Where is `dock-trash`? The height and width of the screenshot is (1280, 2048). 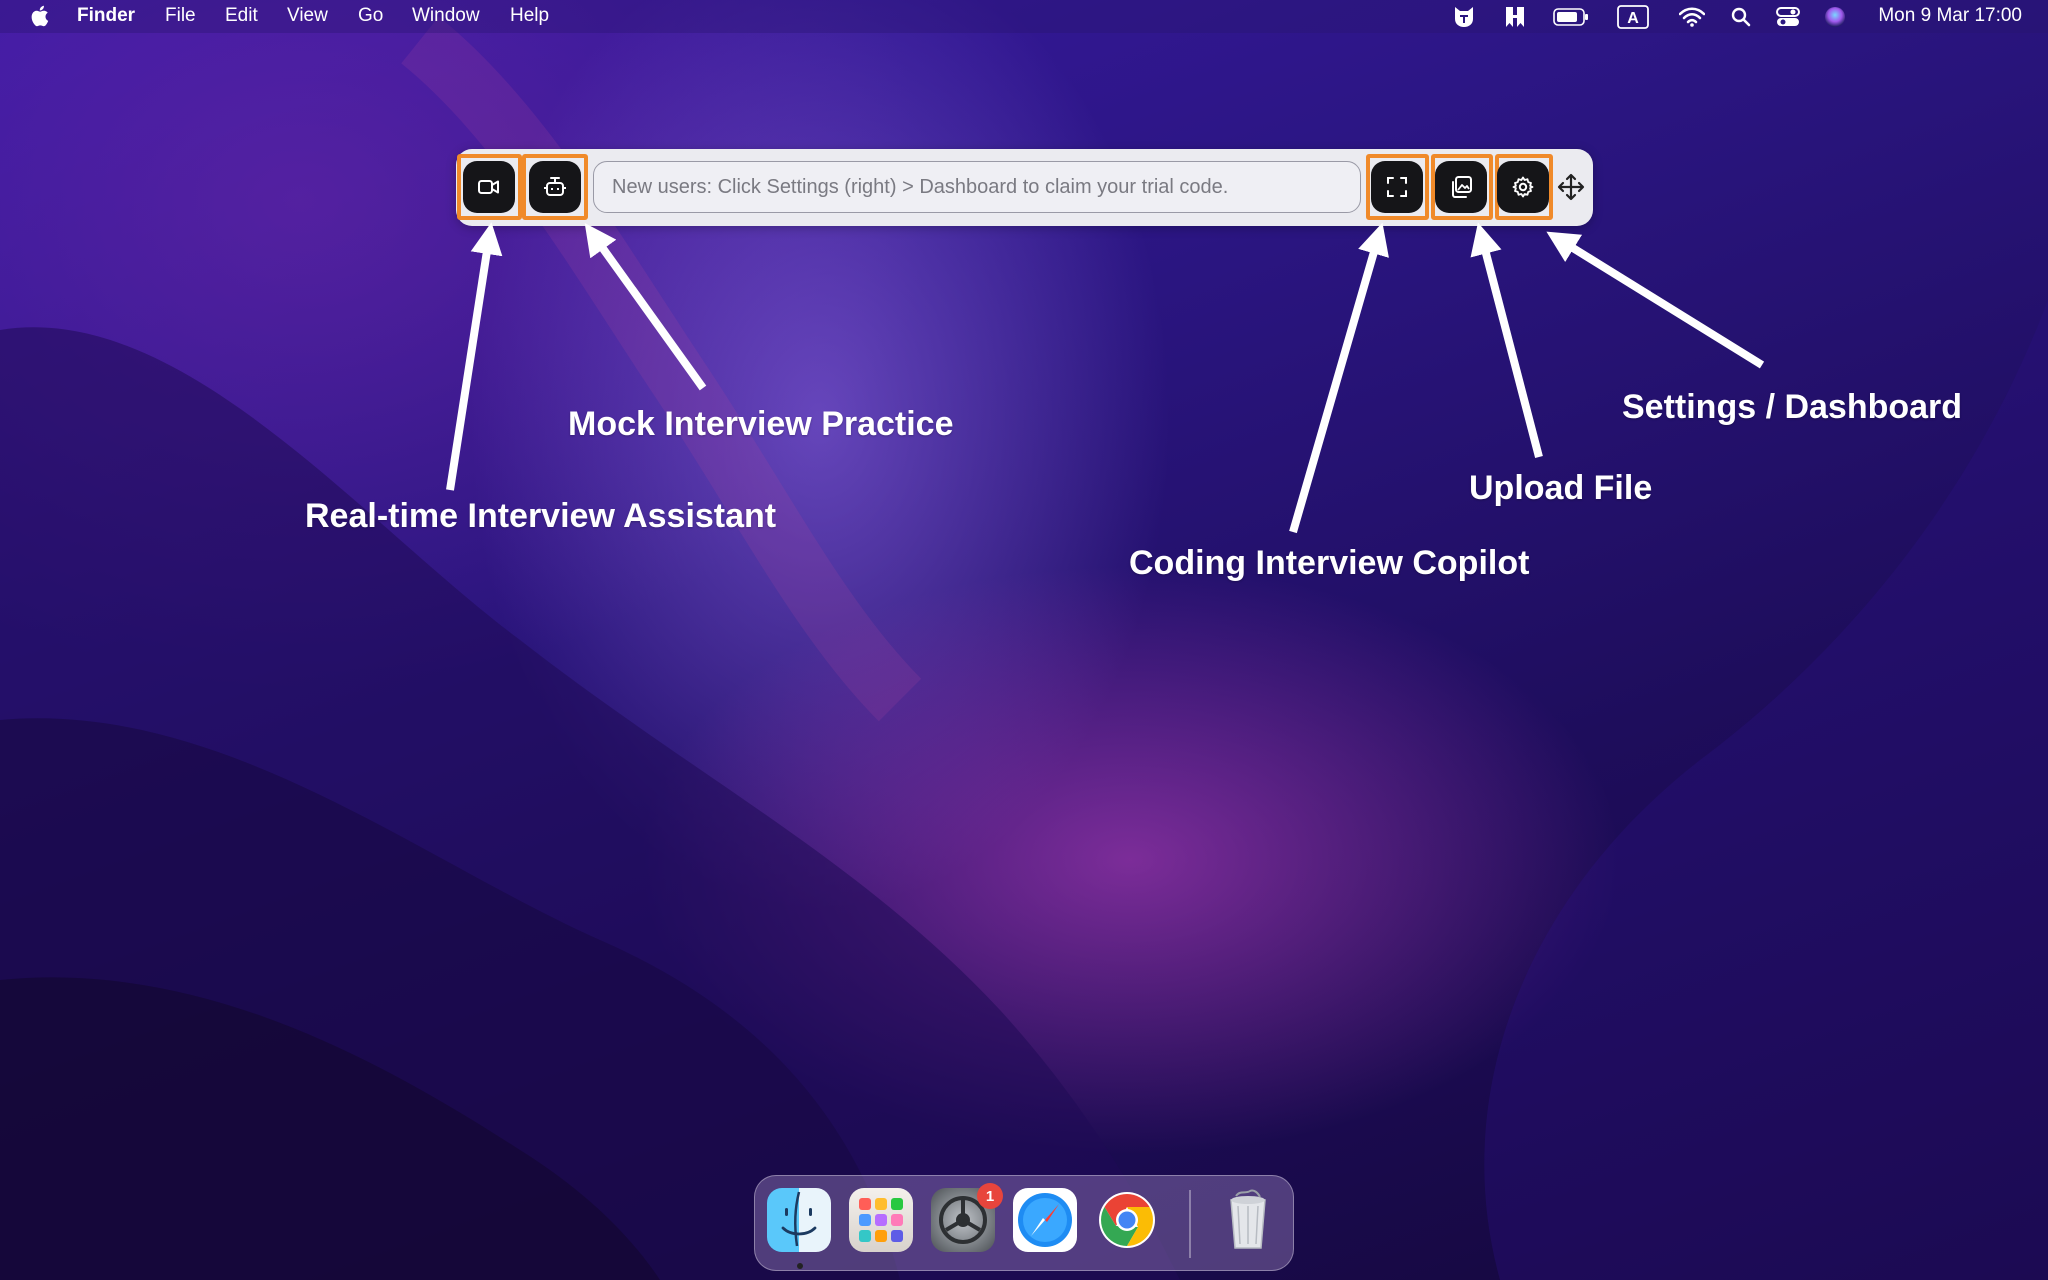
dock-trash is located at coordinates (1248, 1220).